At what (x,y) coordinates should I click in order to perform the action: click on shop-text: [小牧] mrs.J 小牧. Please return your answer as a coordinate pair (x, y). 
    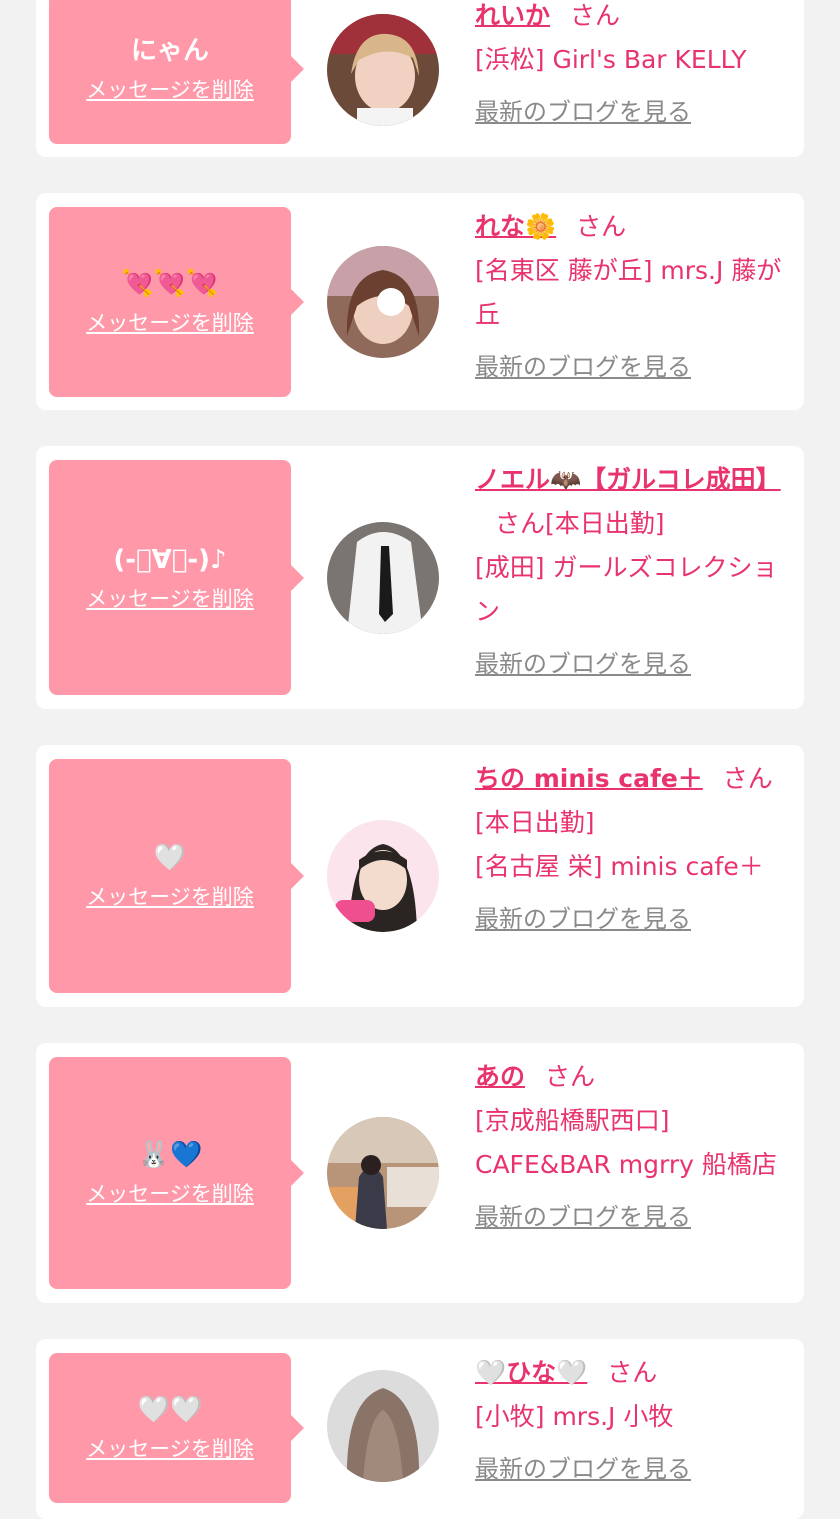
    Looking at the image, I should click on (574, 1416).